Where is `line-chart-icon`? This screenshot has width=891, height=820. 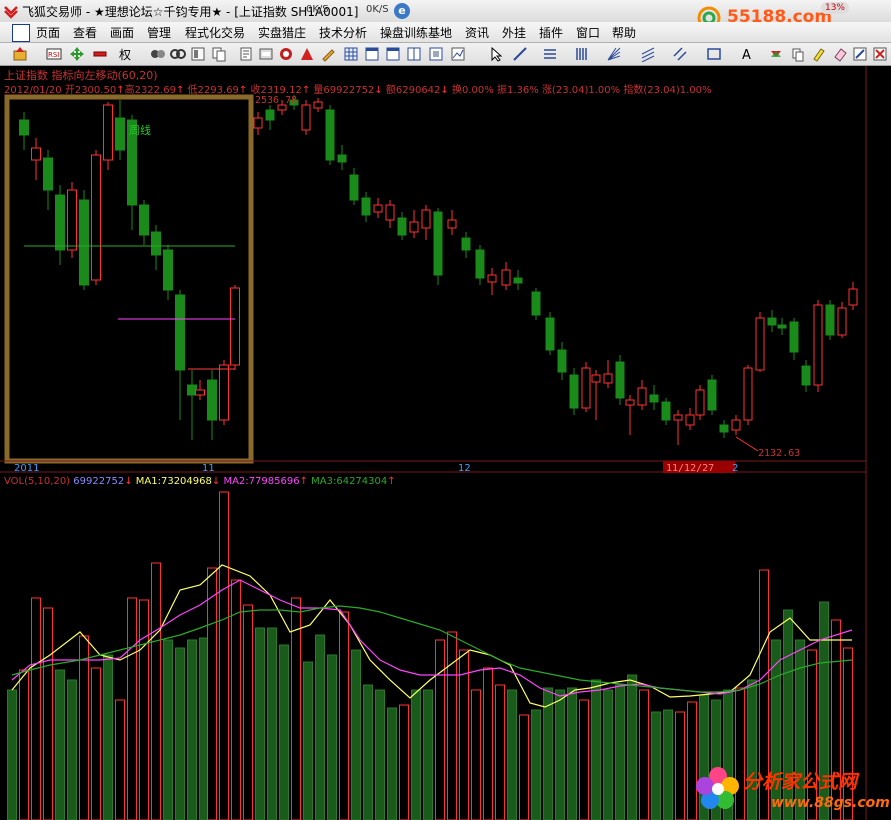 line-chart-icon is located at coordinates (458, 54).